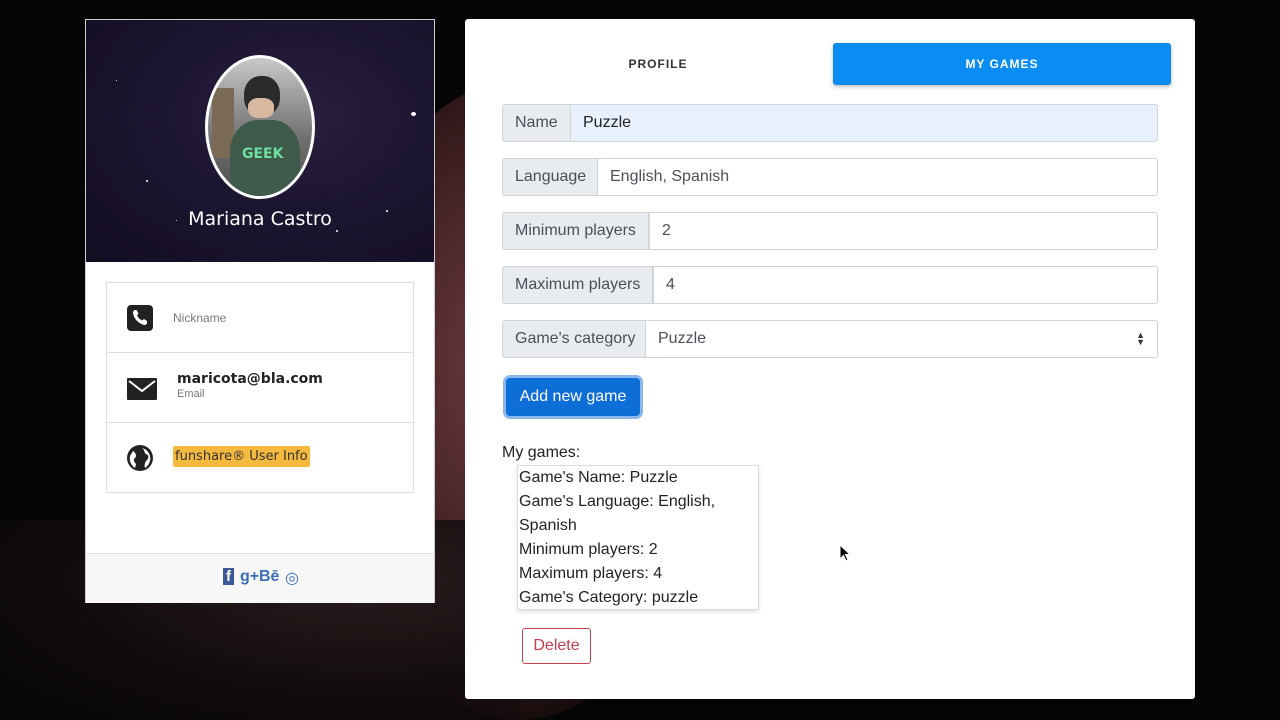 This screenshot has width=1280, height=720. I want to click on name-label: Name, so click(536, 123).